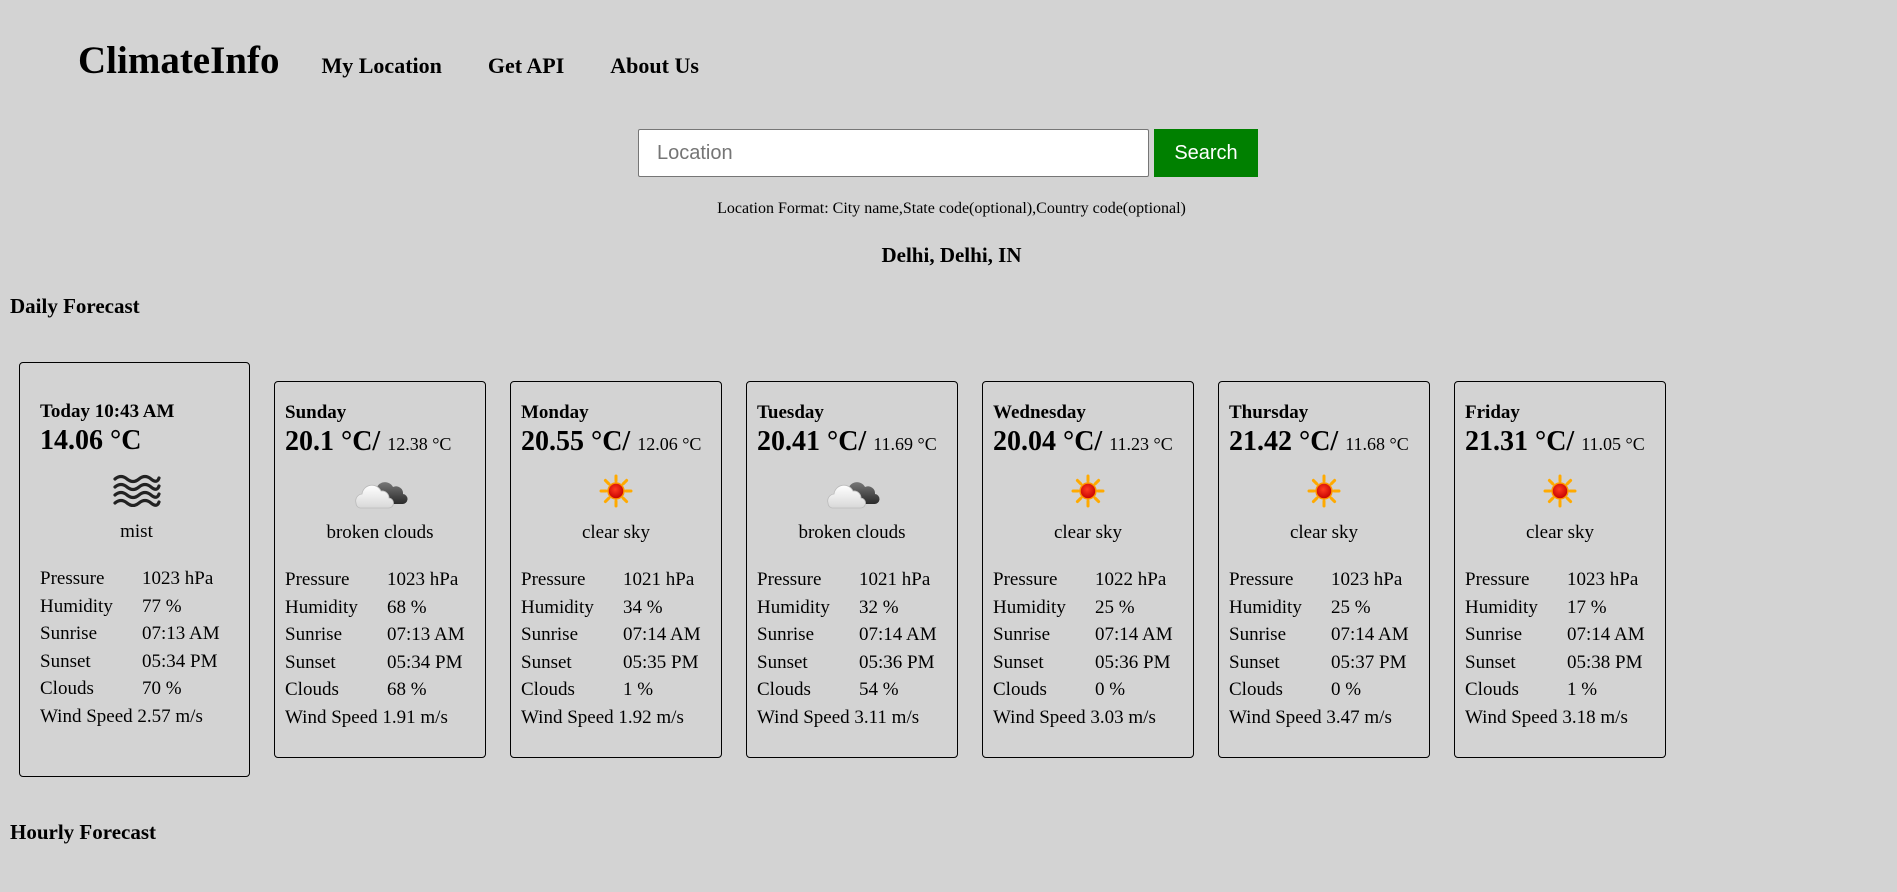  I want to click on pressure-value: 1021 hPa, so click(659, 579).